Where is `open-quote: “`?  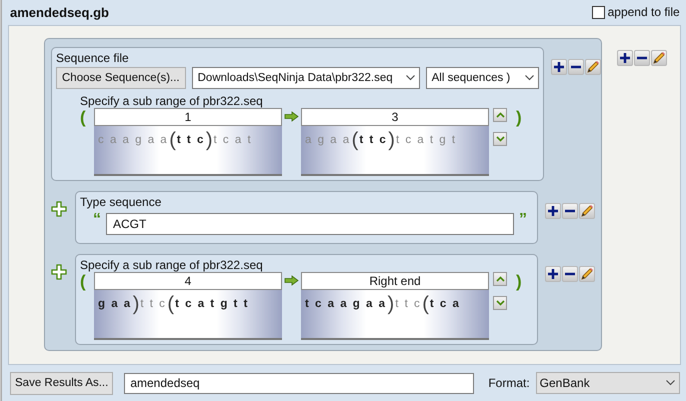 open-quote: “ is located at coordinates (97, 219).